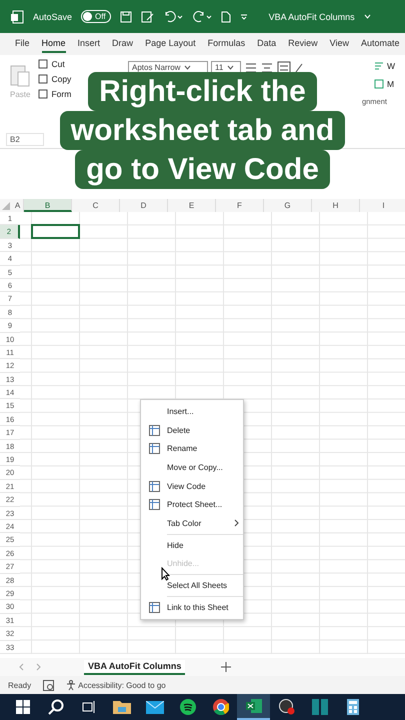  I want to click on ribbon-tab: View, so click(340, 44).